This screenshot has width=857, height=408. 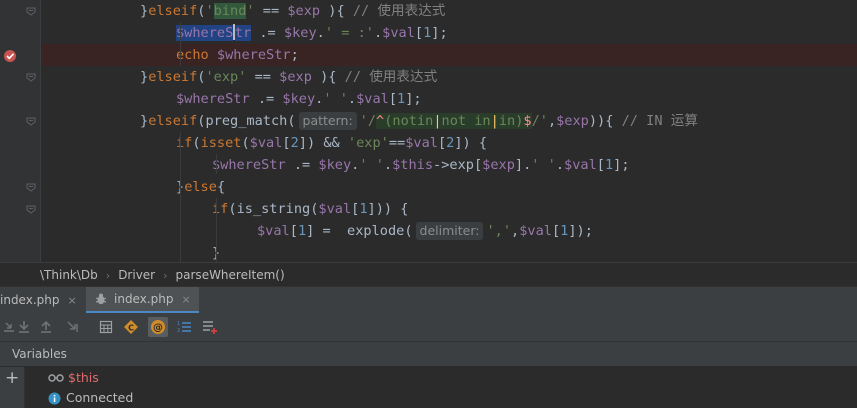 I want to click on variables-panel: + $this Connected, so click(x=428, y=387).